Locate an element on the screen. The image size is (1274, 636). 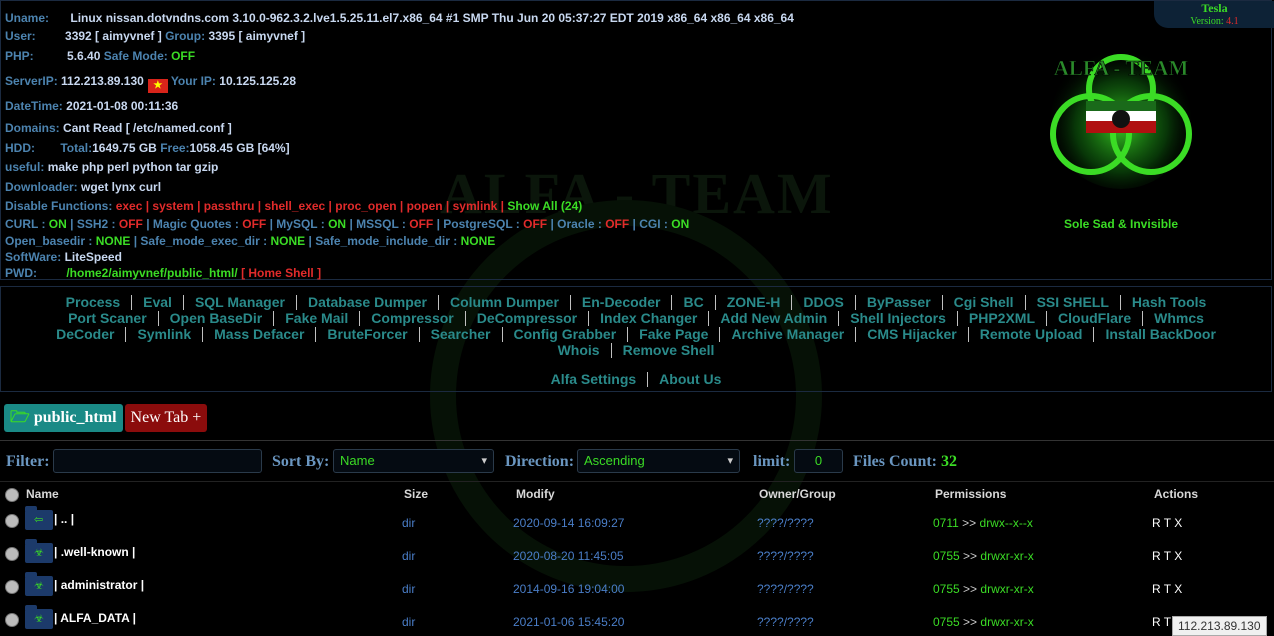
cgi-value: ON is located at coordinates (680, 224).